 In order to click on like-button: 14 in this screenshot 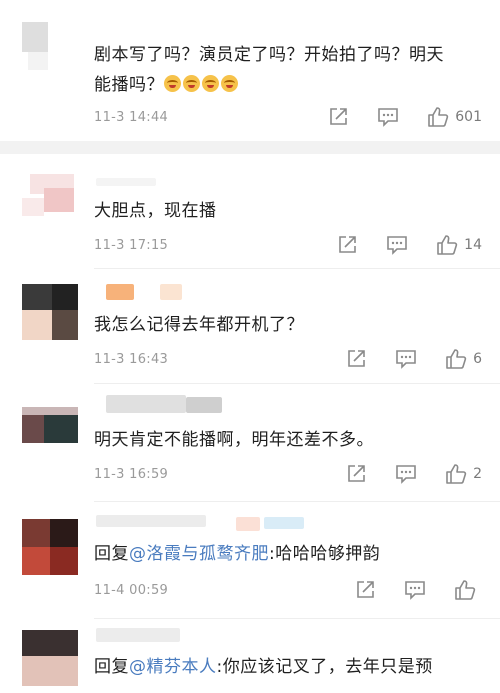, I will do `click(459, 245)`.